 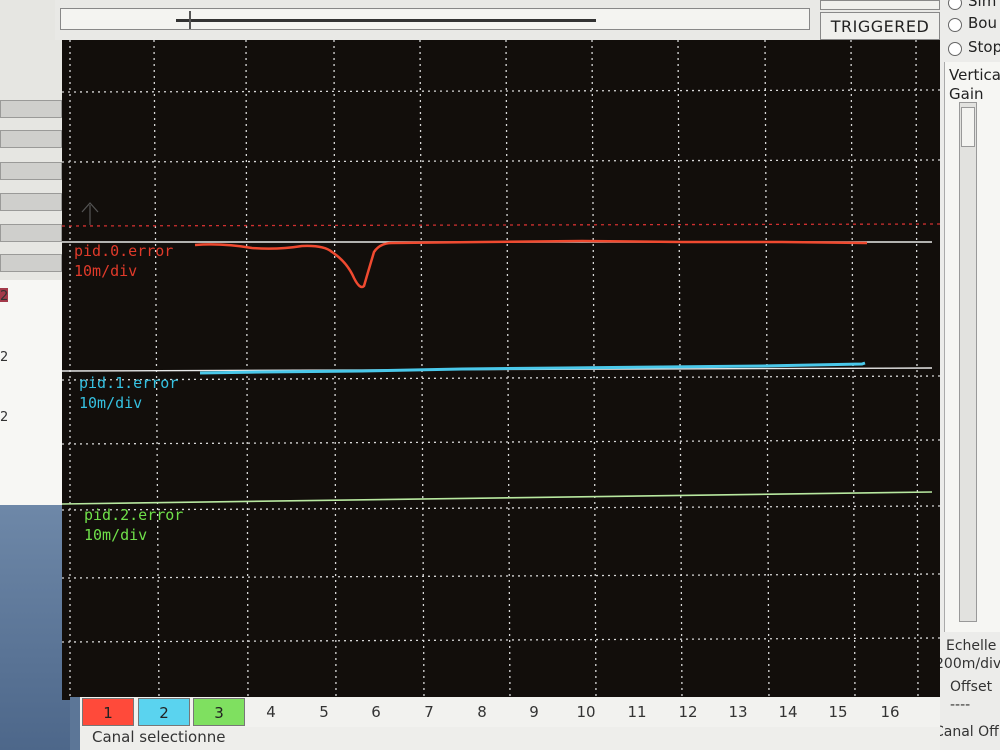 What do you see at coordinates (324, 712) in the screenshot?
I see `channel-5: 5` at bounding box center [324, 712].